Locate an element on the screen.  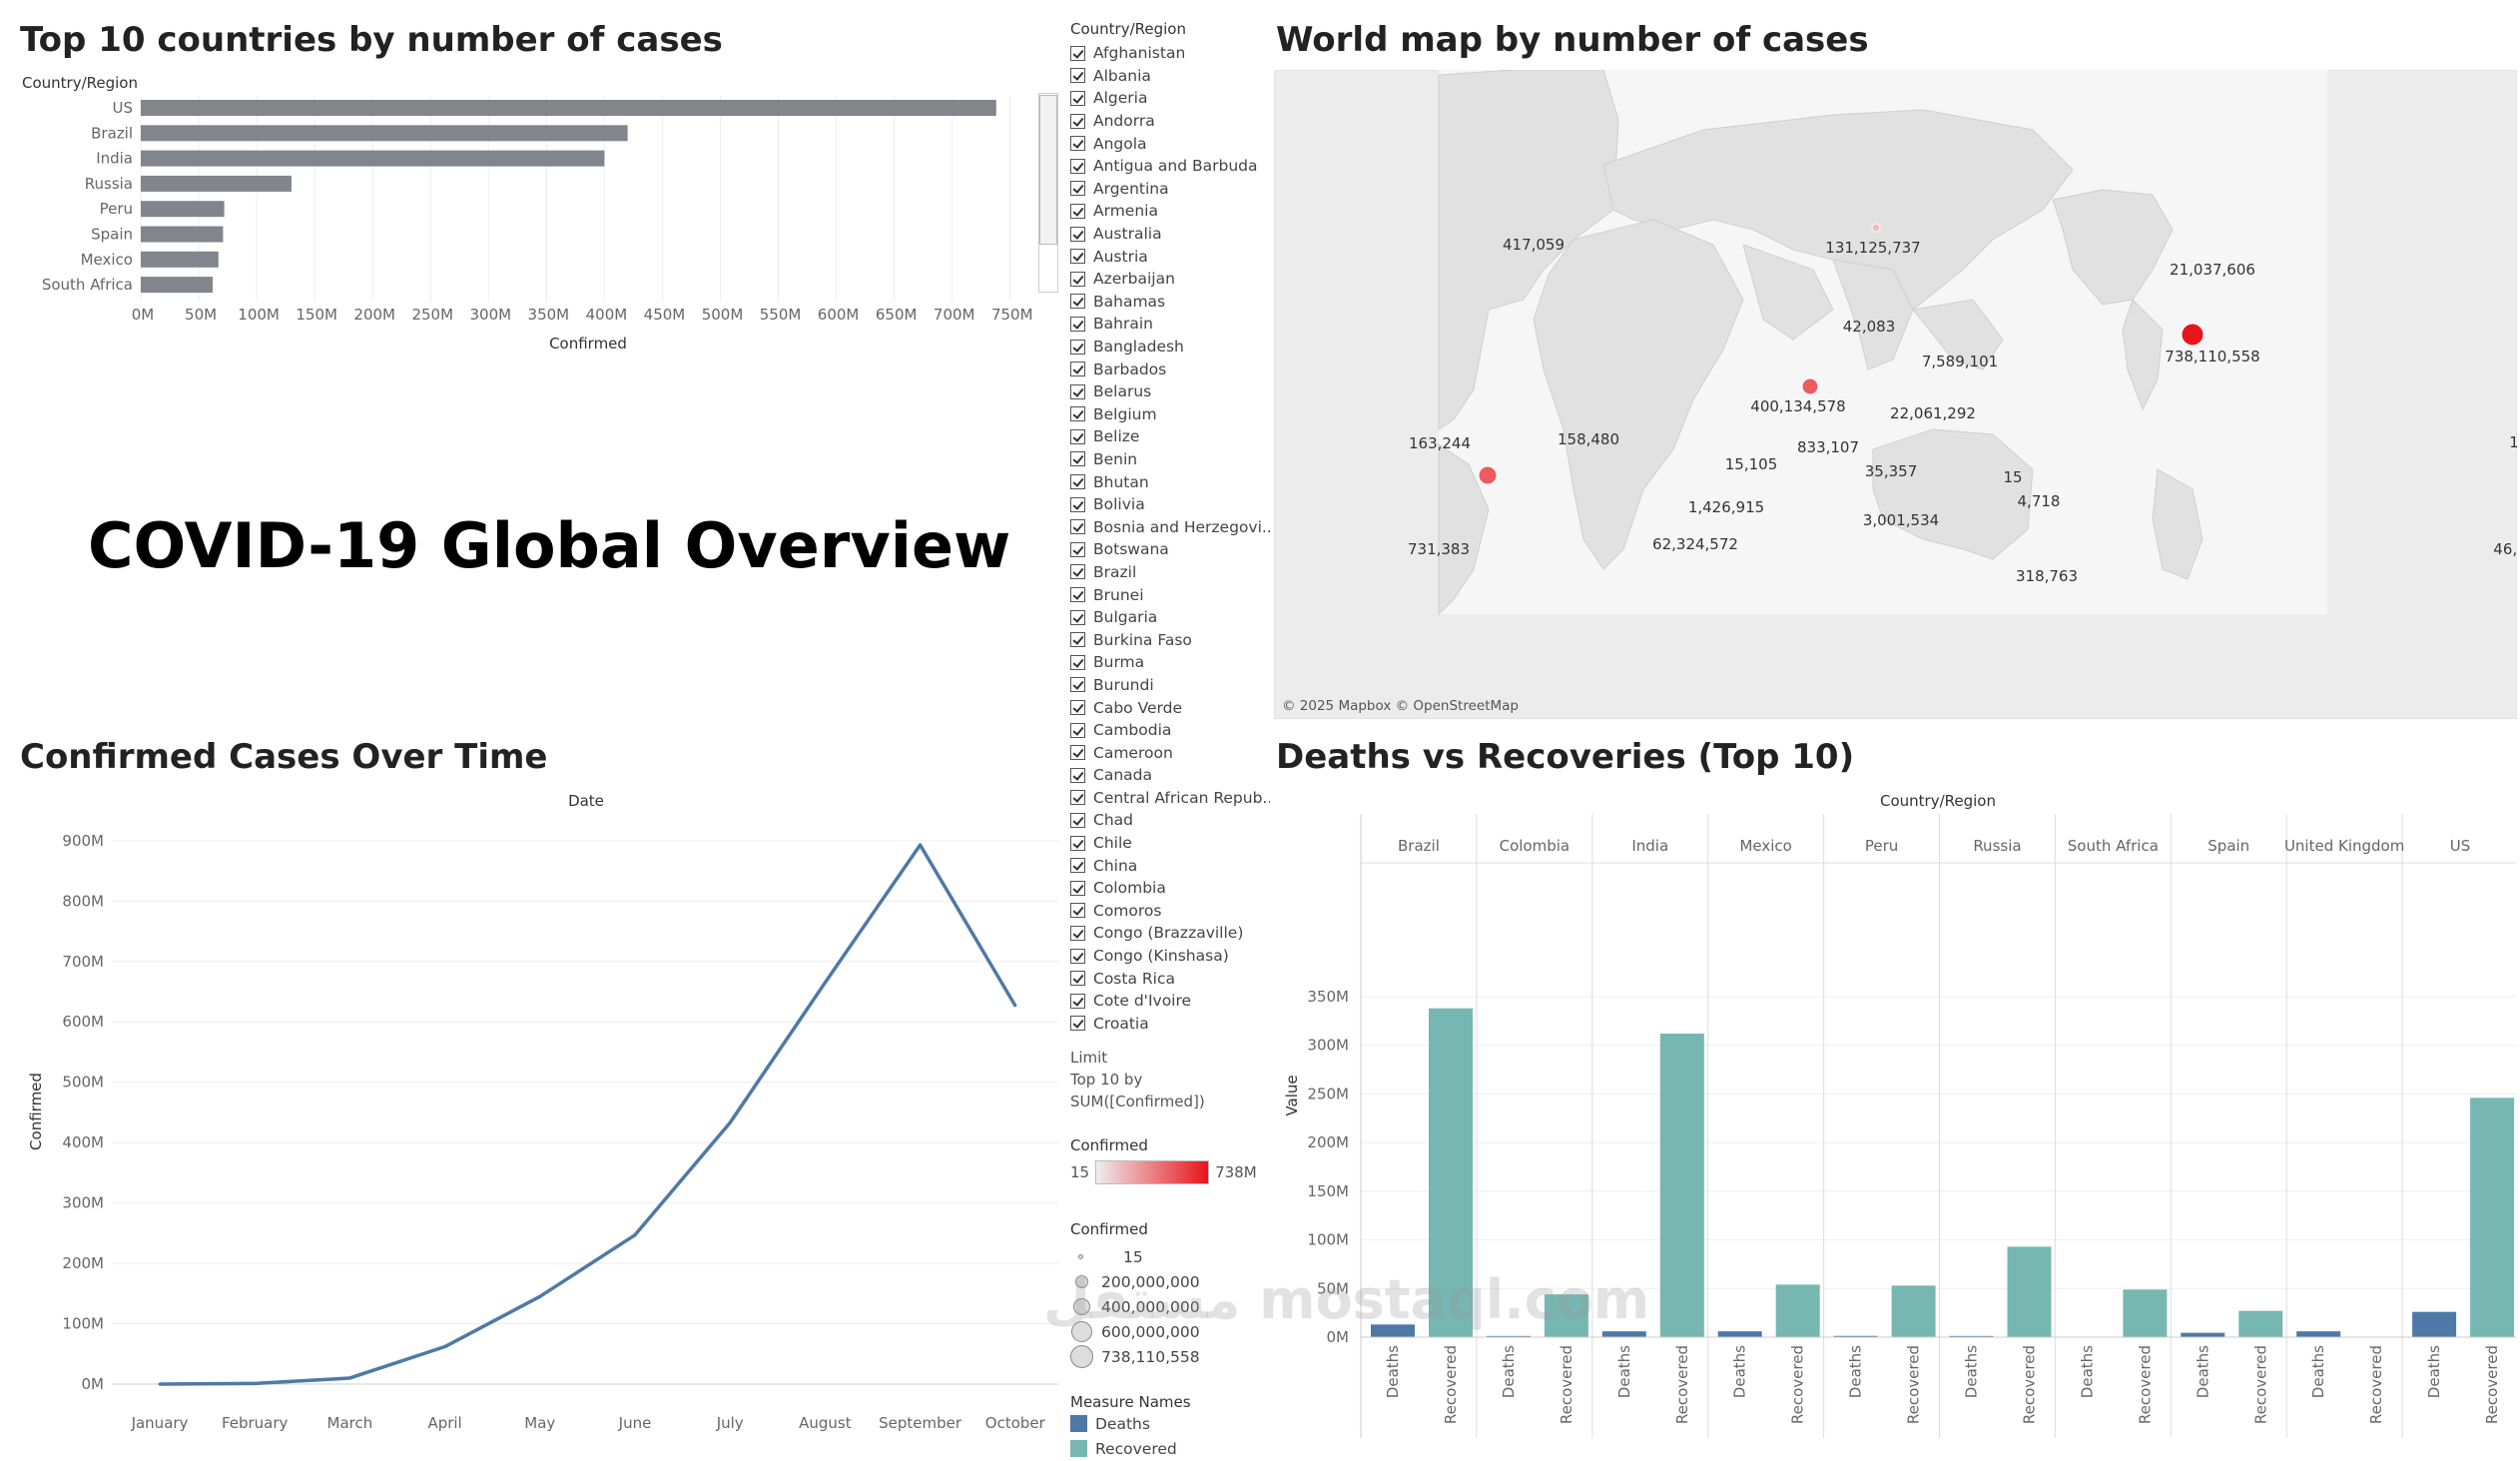
country-filter-item: Burundi is located at coordinates (1170, 685).